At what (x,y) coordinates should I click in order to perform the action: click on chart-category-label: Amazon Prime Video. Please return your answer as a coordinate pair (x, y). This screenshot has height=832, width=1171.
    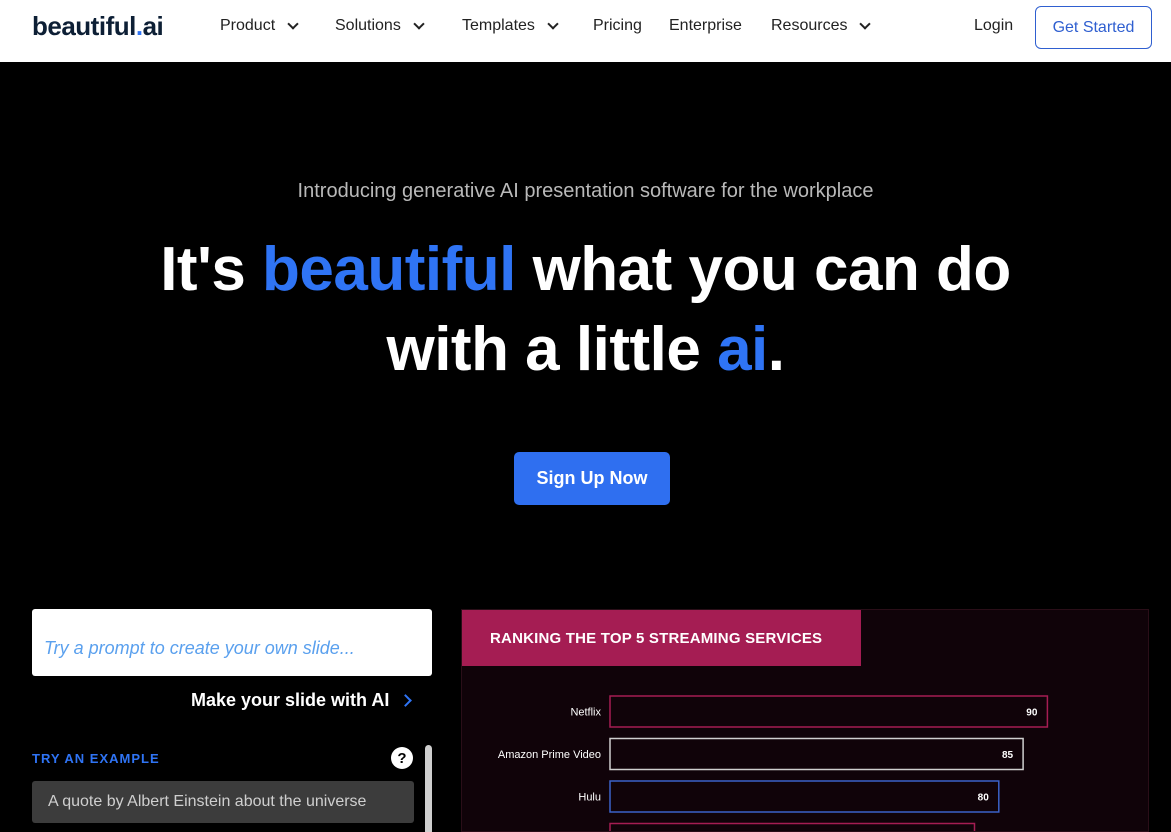
    Looking at the image, I should click on (549, 755).